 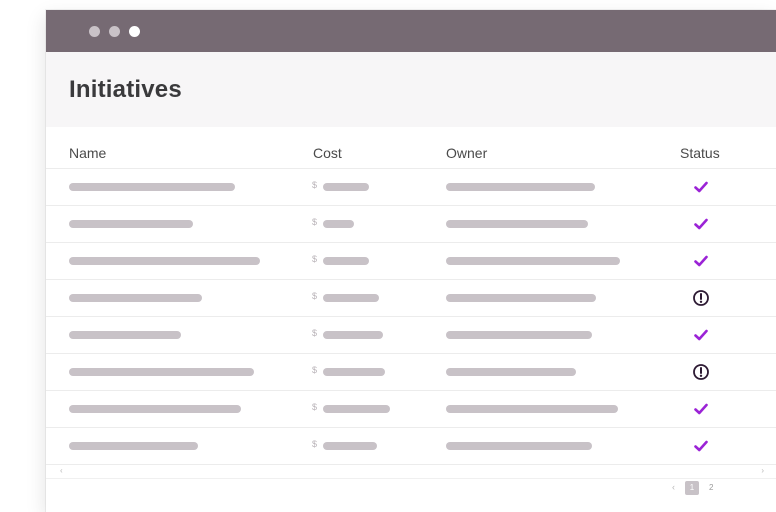 What do you see at coordinates (762, 470) in the screenshot?
I see `scroll-right-arrow-icon: ›` at bounding box center [762, 470].